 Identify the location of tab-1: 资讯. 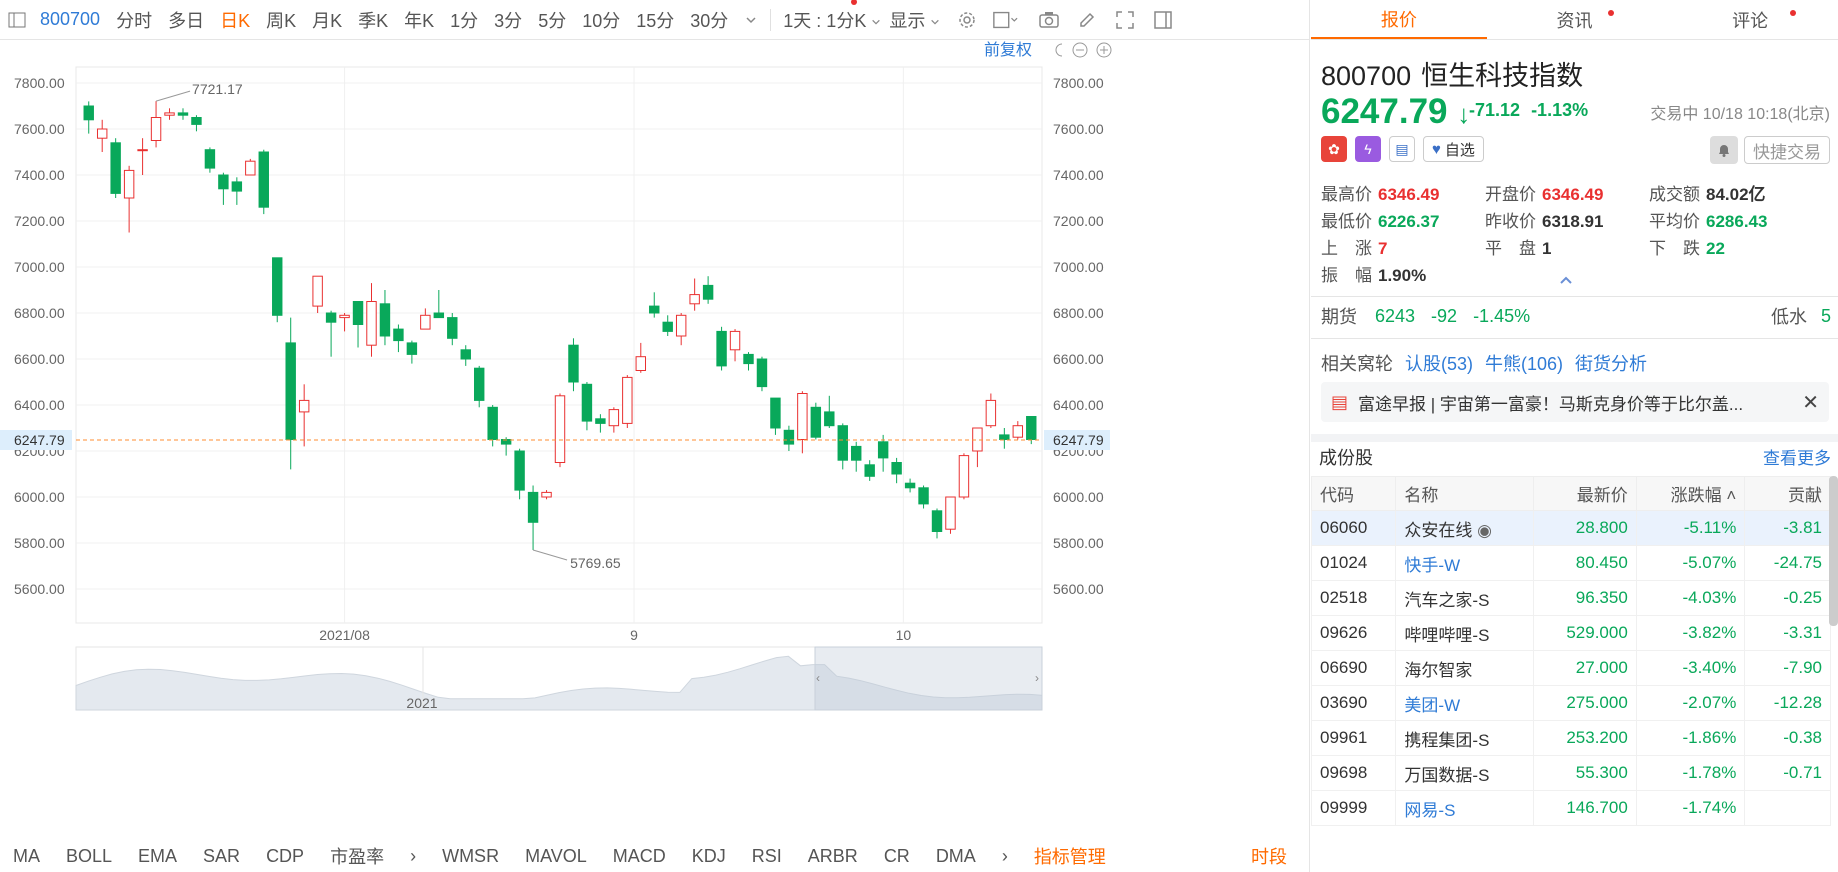
(1575, 19).